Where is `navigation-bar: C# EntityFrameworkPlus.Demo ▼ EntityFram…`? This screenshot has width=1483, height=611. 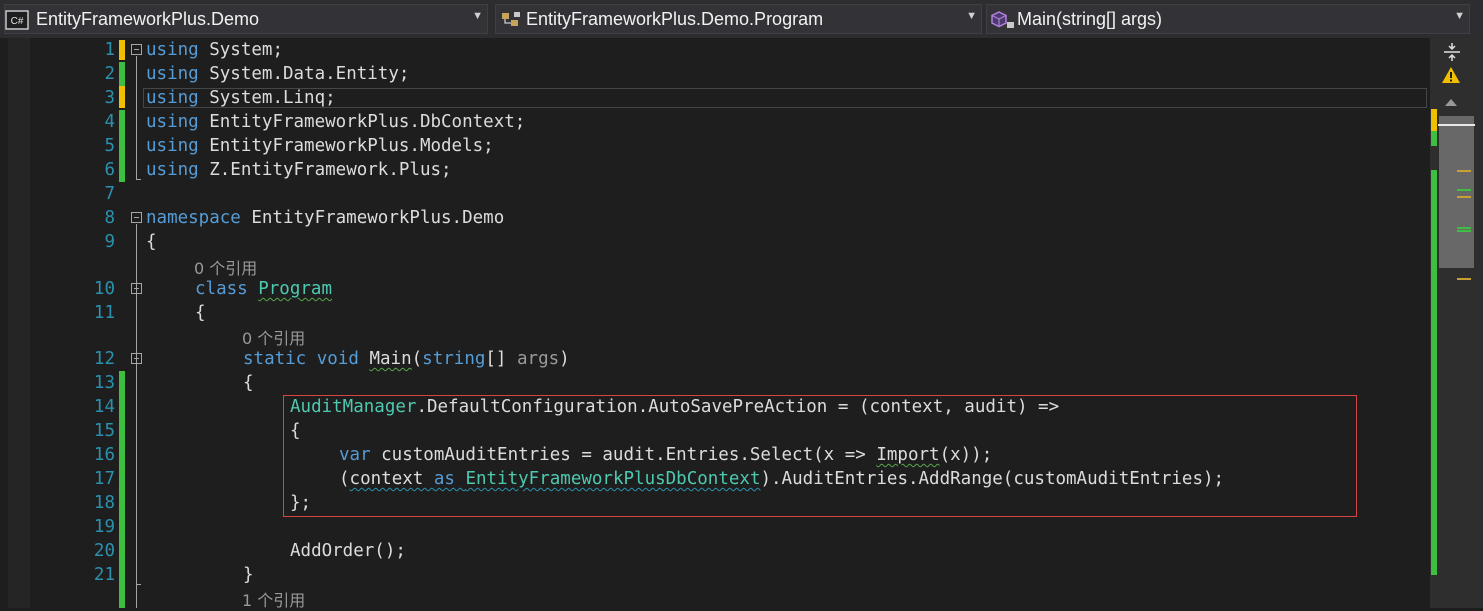 navigation-bar: C# EntityFrameworkPlus.Demo ▼ EntityFram… is located at coordinates (741, 19).